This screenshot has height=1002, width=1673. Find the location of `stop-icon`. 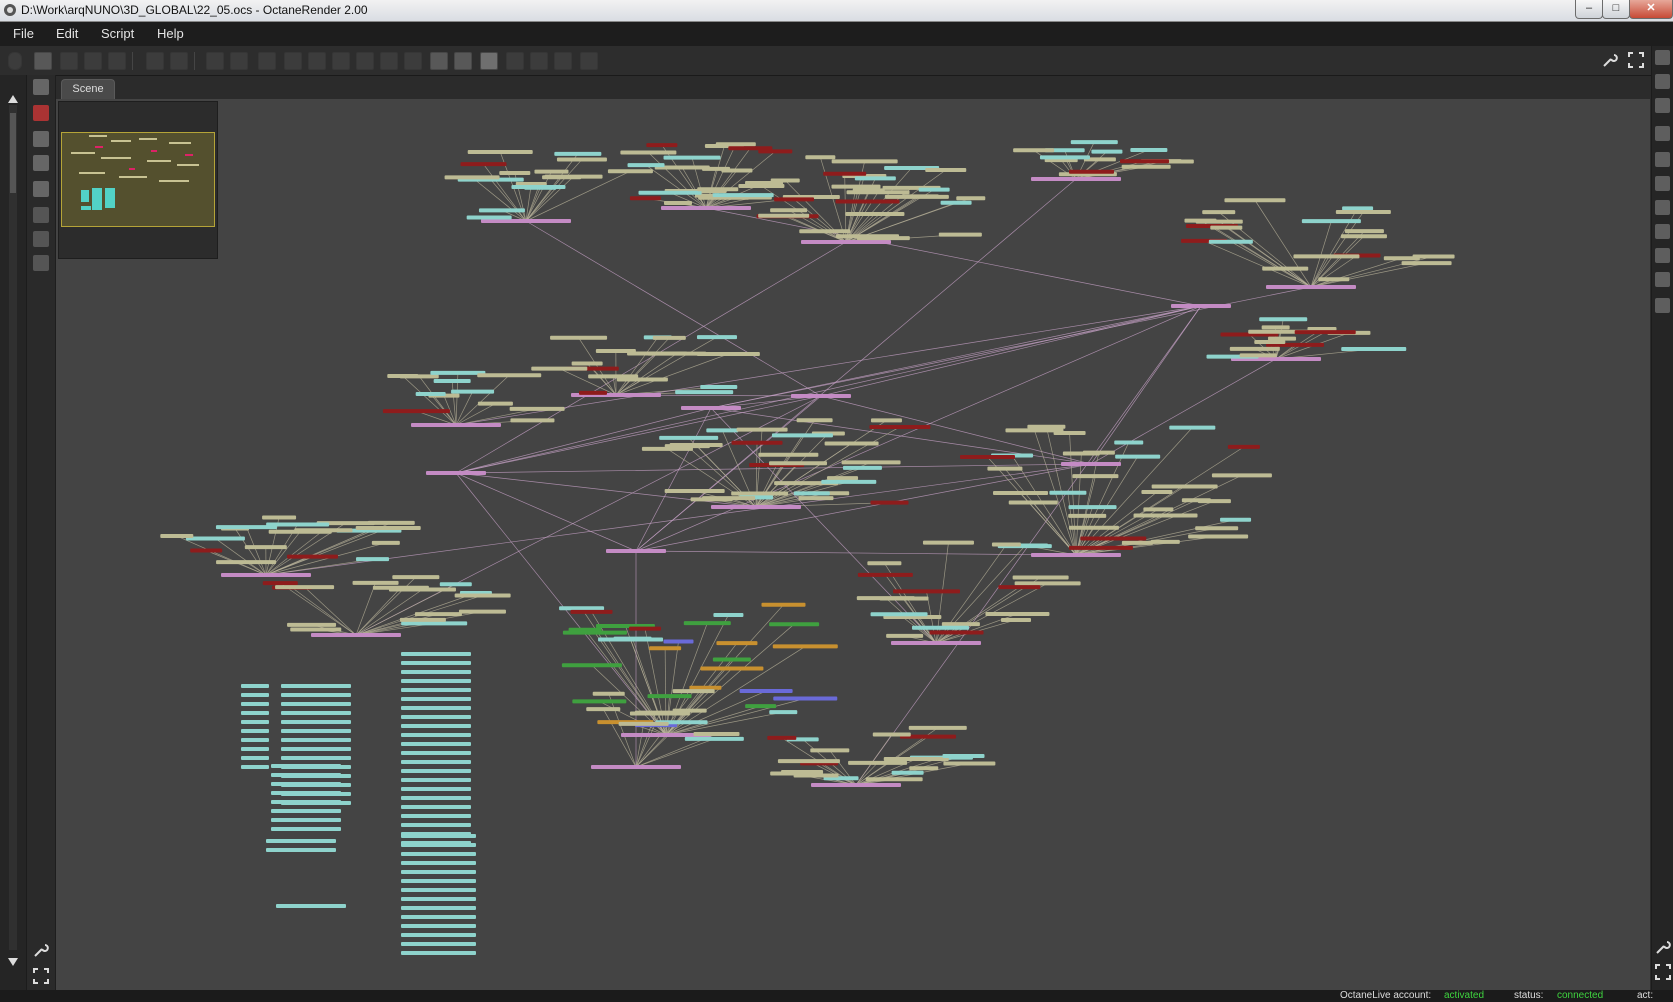

stop-icon is located at coordinates (155, 61).